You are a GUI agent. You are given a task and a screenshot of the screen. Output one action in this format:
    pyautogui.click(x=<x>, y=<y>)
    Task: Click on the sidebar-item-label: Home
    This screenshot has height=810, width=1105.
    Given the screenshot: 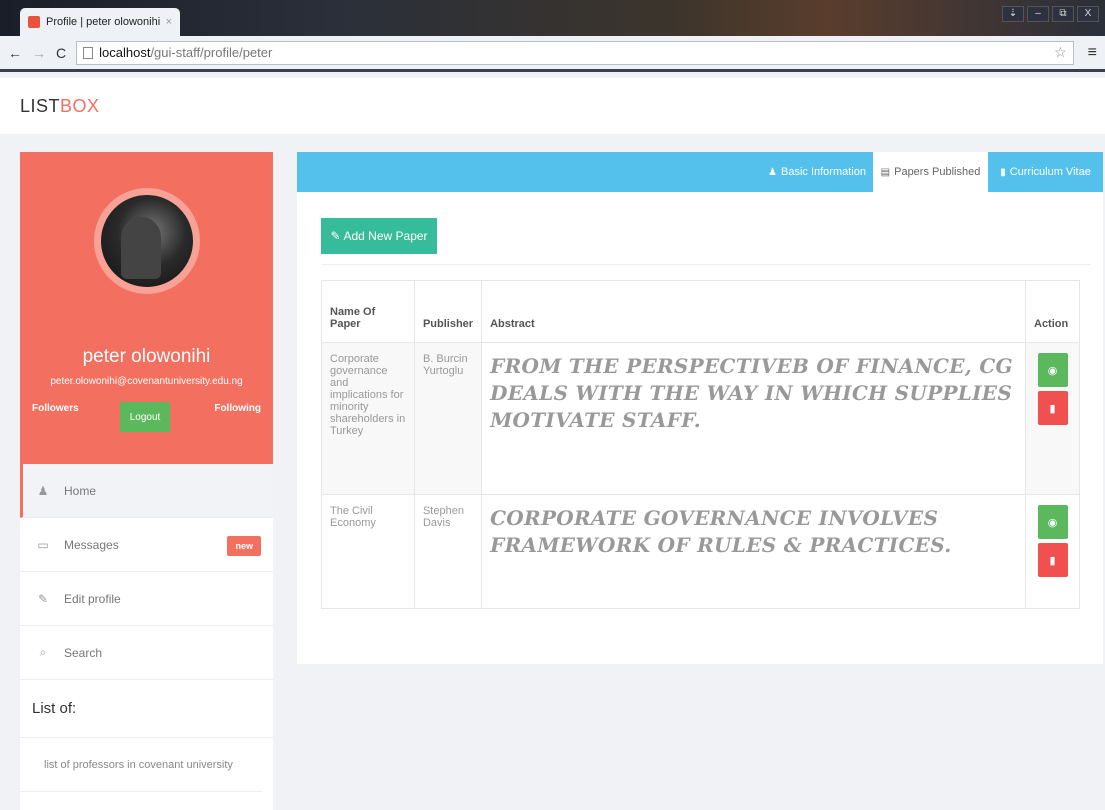 What is the action you would take?
    pyautogui.click(x=80, y=490)
    